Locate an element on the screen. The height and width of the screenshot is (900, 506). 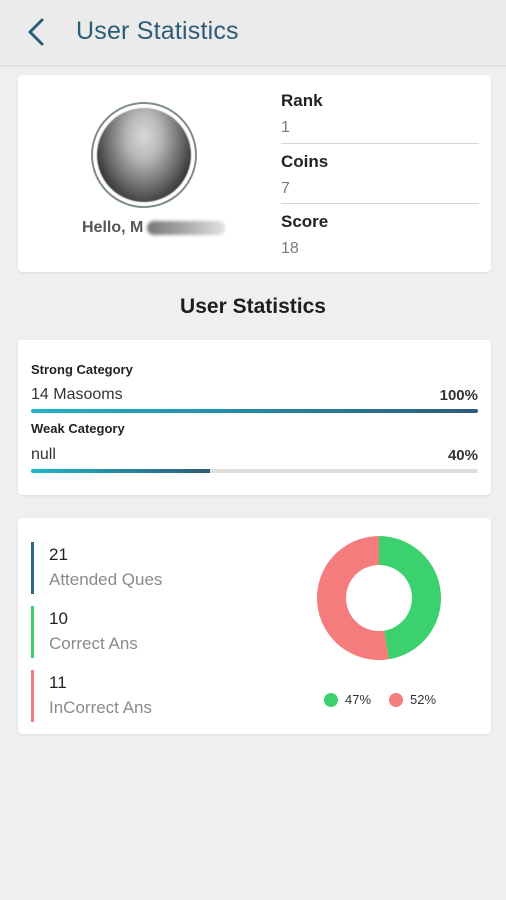
rank-label: Rank is located at coordinates (302, 100).